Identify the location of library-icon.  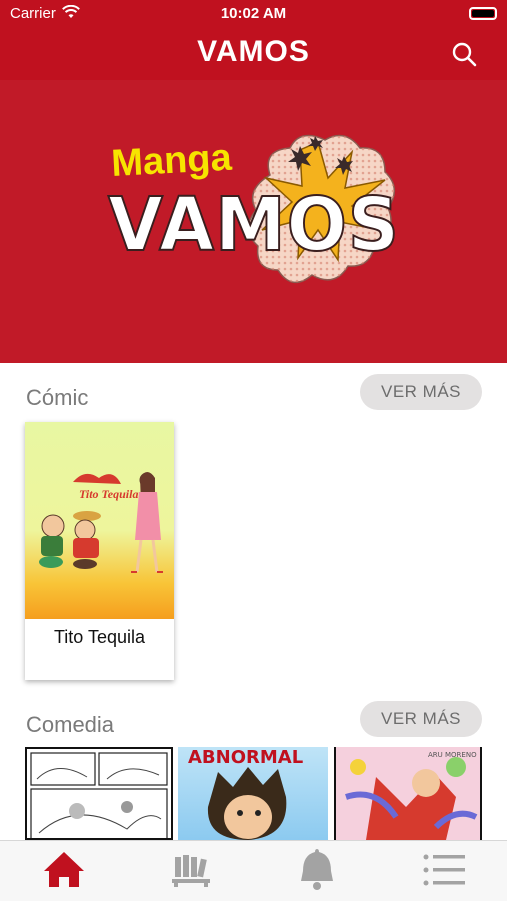
(191, 871).